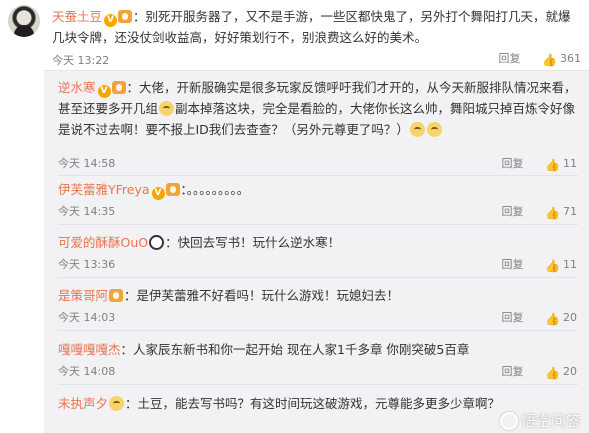 Image resolution: width=589 pixels, height=433 pixels. Describe the element at coordinates (550, 421) in the screenshot. I see `watermark-text: 悟空问答` at that location.